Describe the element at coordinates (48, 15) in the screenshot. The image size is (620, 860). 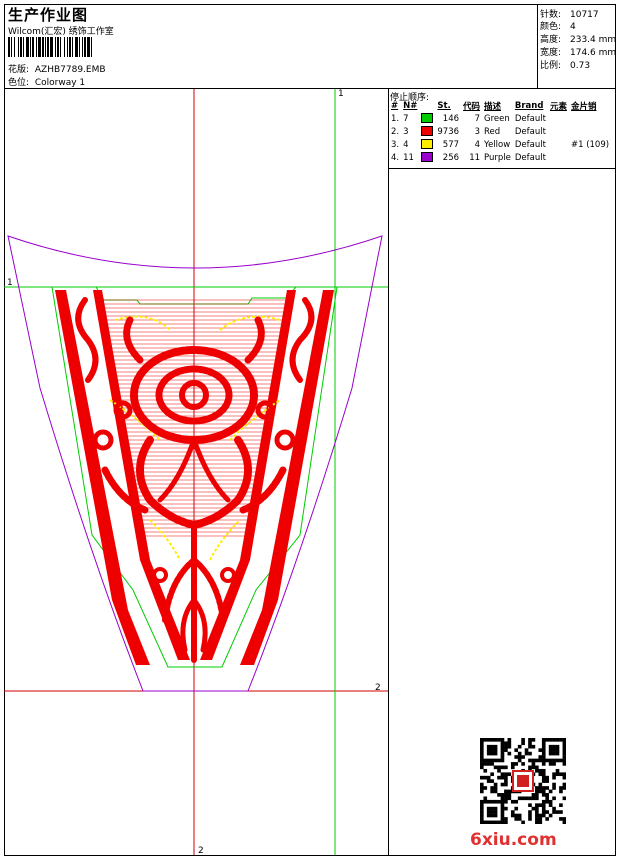
I see `page-title: 生产作业图` at that location.